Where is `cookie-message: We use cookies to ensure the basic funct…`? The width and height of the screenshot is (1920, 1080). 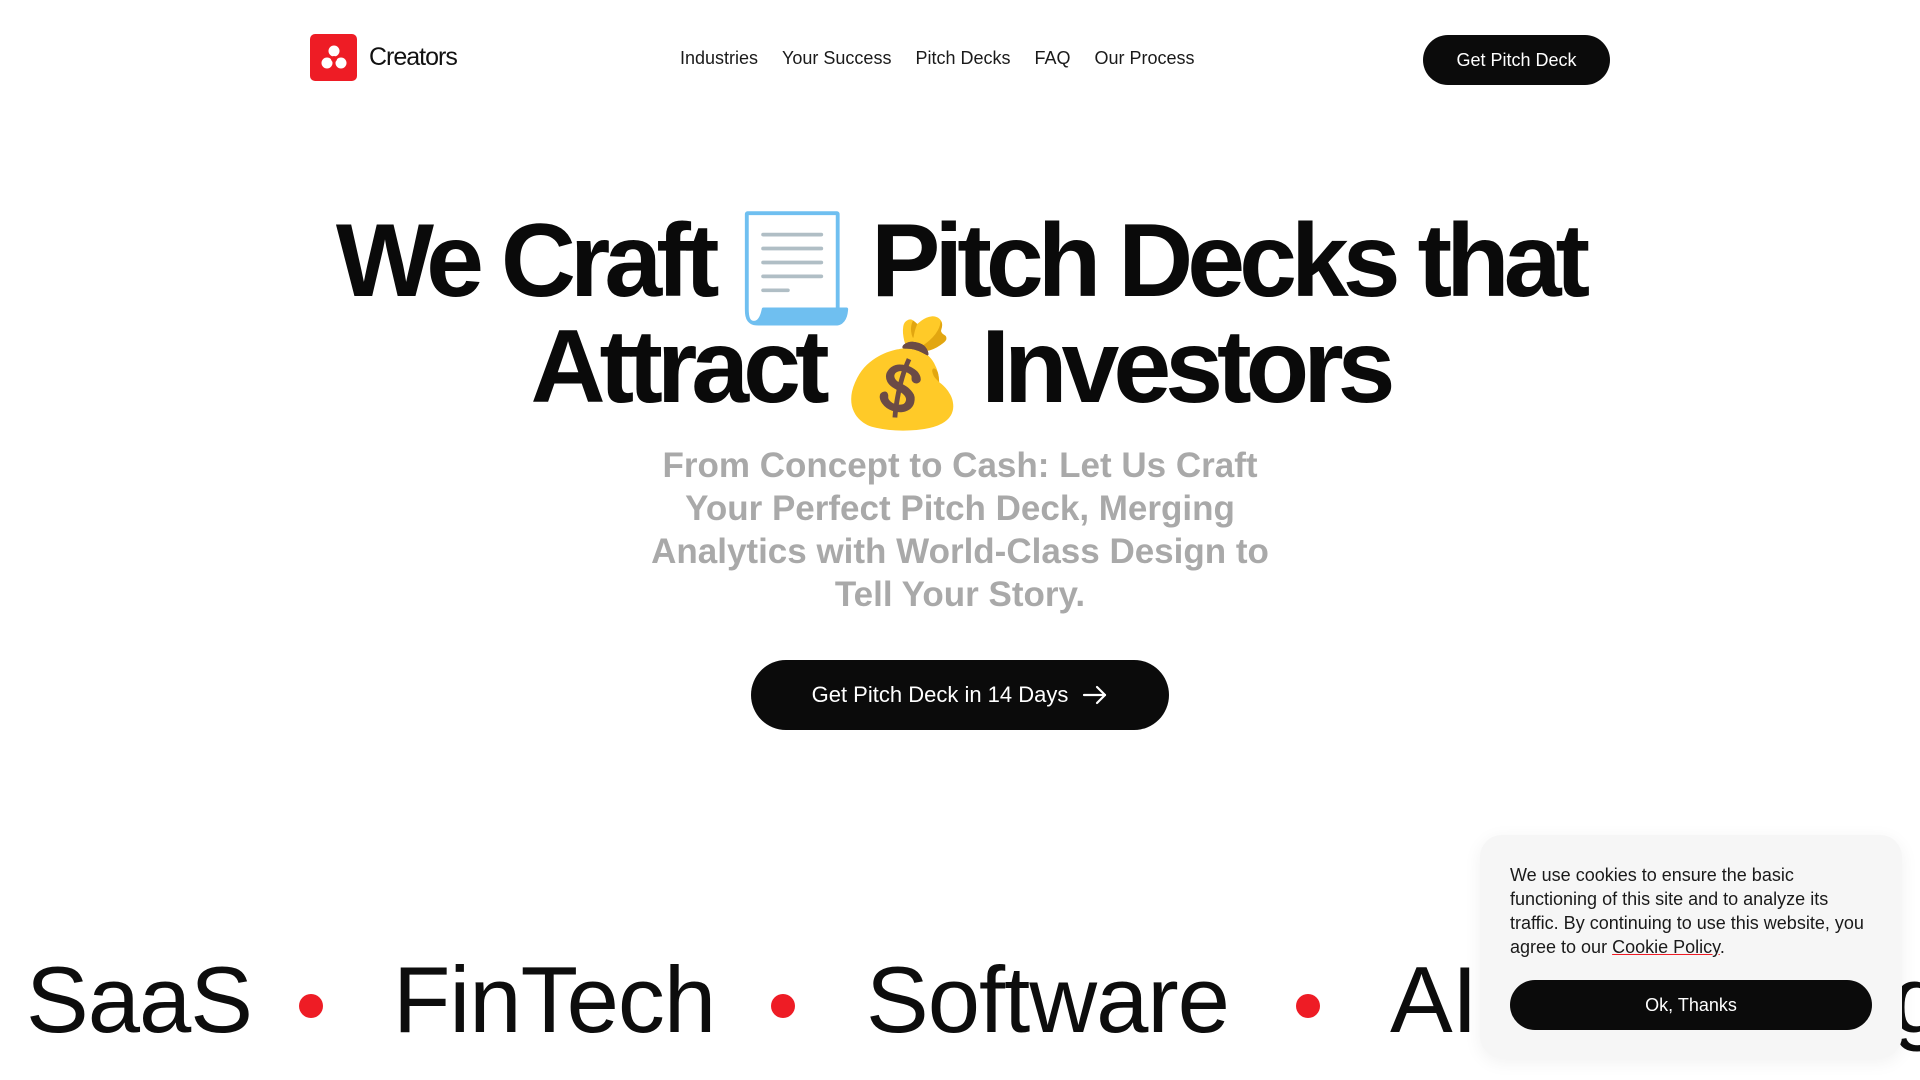 cookie-message: We use cookies to ensure the basic funct… is located at coordinates (1695, 911).